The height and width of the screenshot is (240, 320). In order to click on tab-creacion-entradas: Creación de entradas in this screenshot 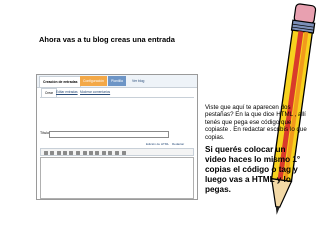, I will do `click(60, 81)`.